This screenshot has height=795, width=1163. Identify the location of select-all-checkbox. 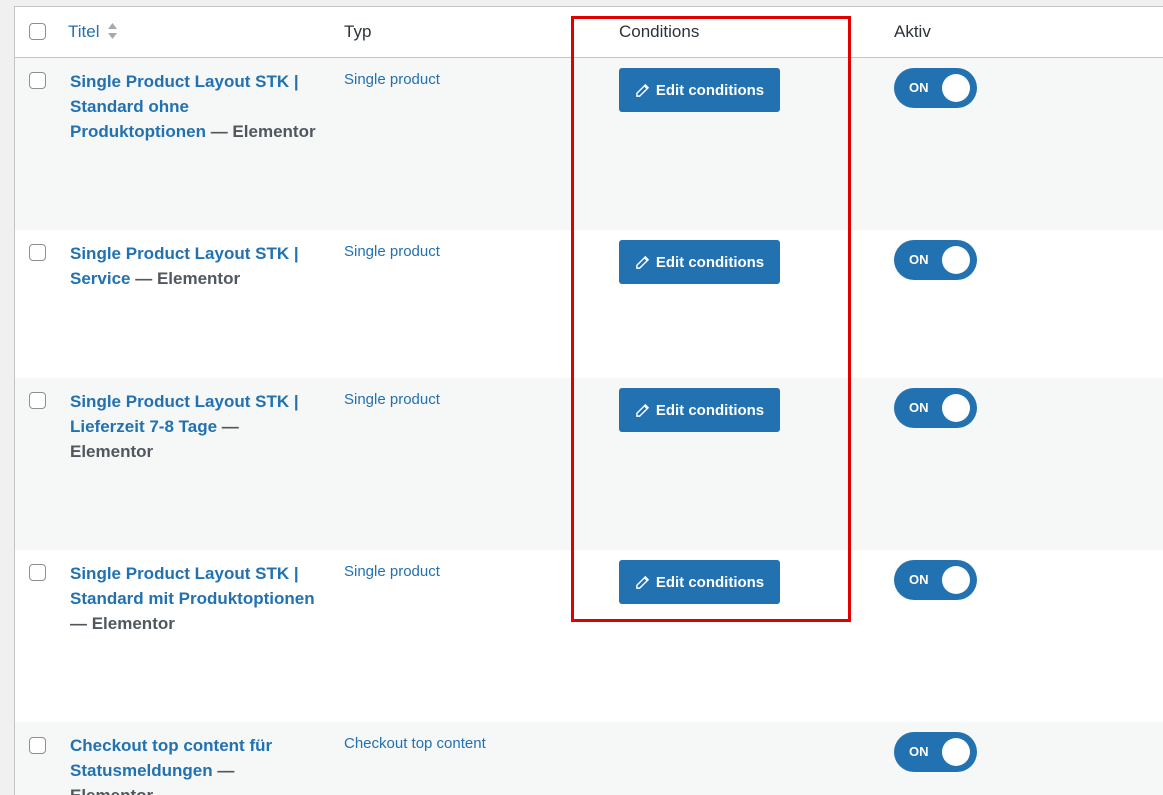
(37, 31).